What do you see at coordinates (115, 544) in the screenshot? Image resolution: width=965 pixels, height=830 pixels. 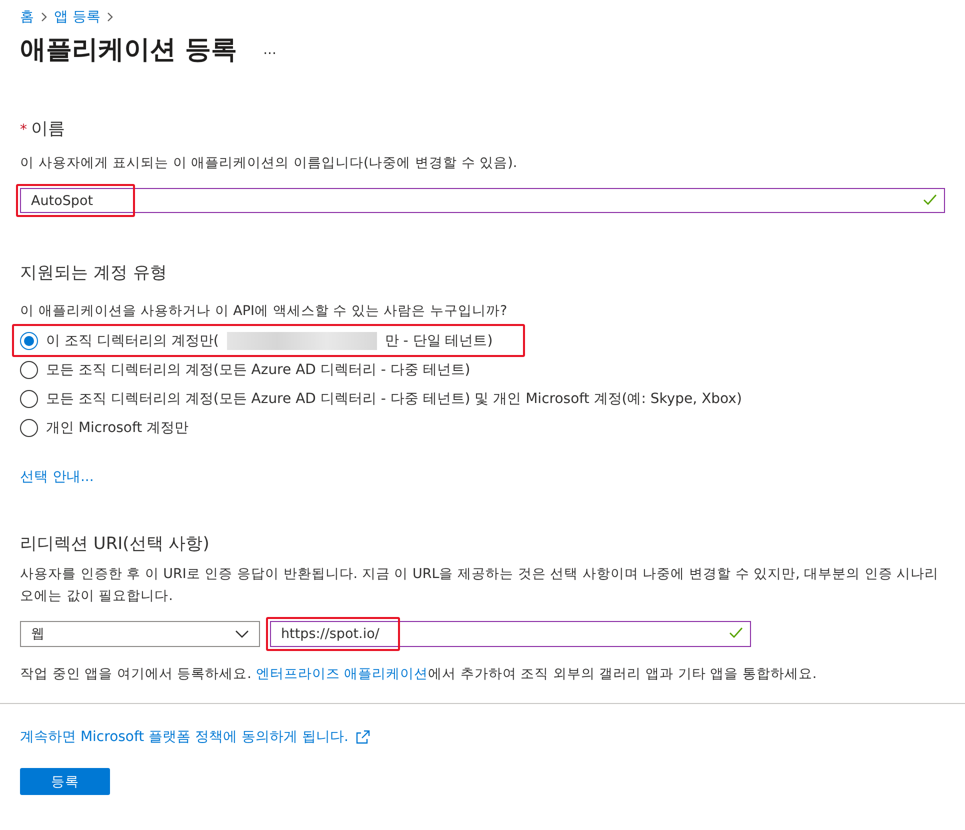 I see `section-heading: 리디렉션 URI(선택 사항)` at bounding box center [115, 544].